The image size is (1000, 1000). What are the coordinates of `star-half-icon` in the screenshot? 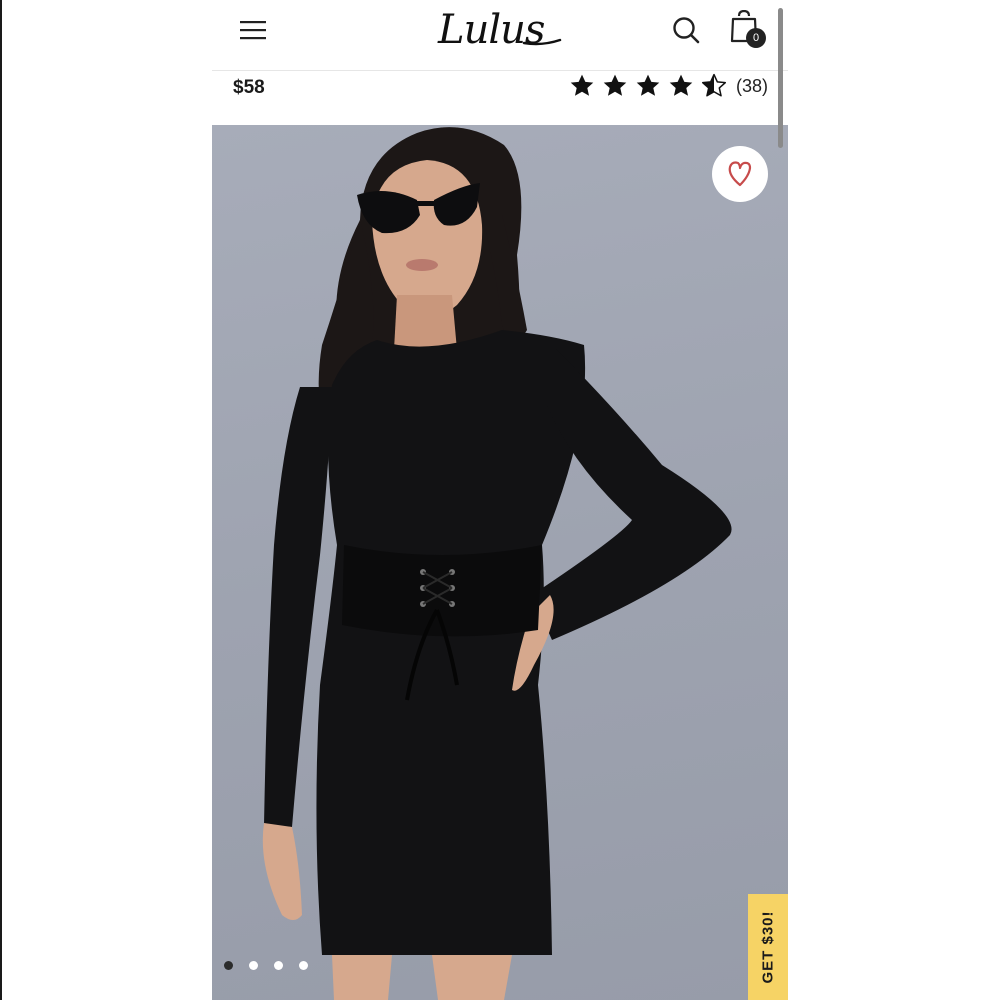 It's located at (714, 85).